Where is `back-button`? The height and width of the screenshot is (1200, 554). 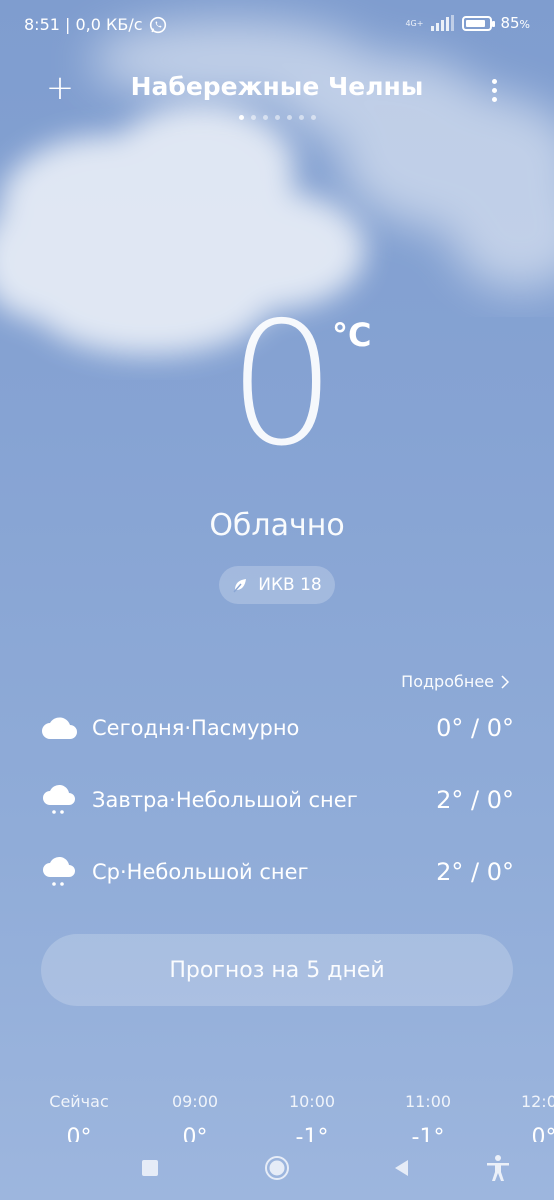 back-button is located at coordinates (402, 1168).